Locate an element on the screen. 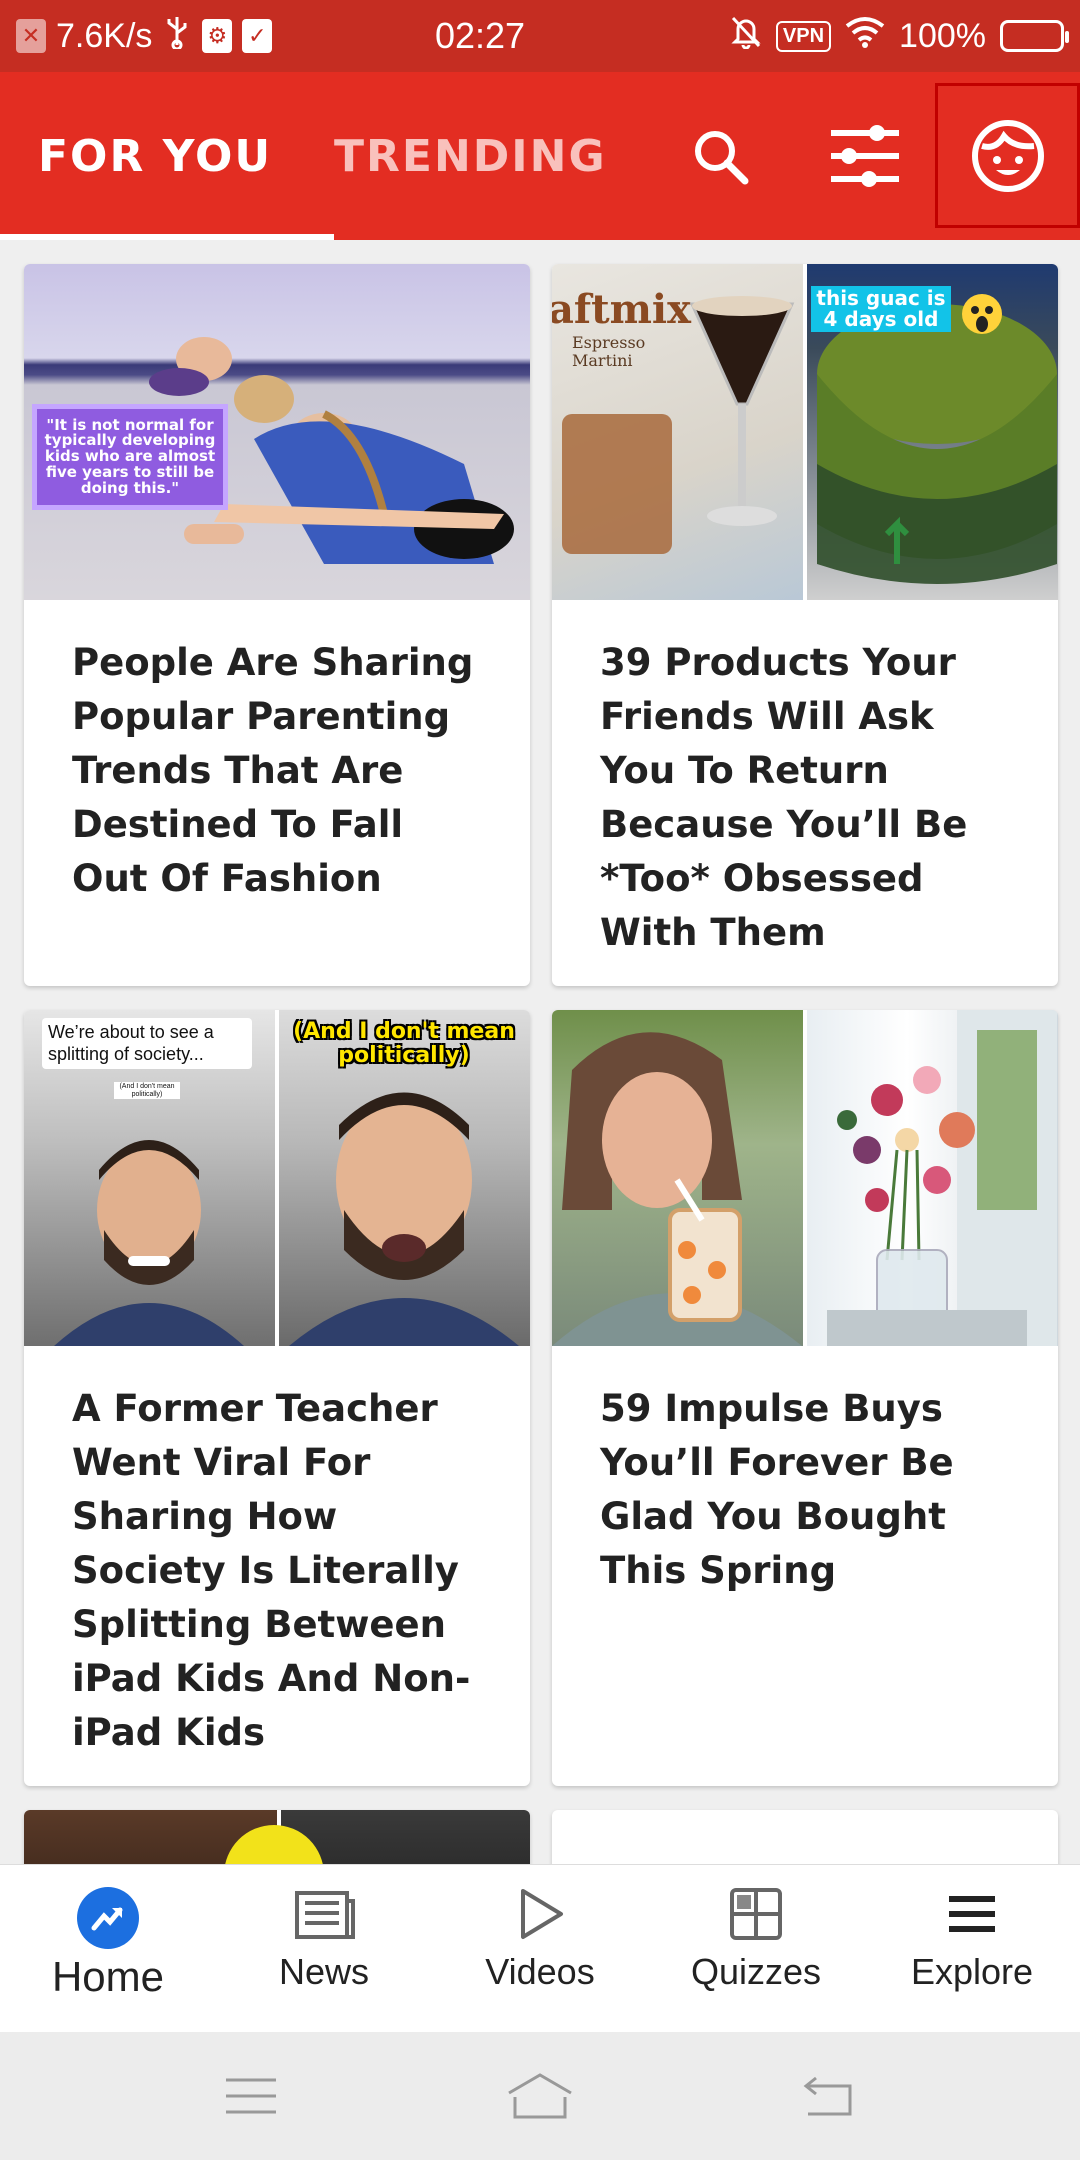  video-caption-right: (And I don't mean politically) is located at coordinates (404, 1044).